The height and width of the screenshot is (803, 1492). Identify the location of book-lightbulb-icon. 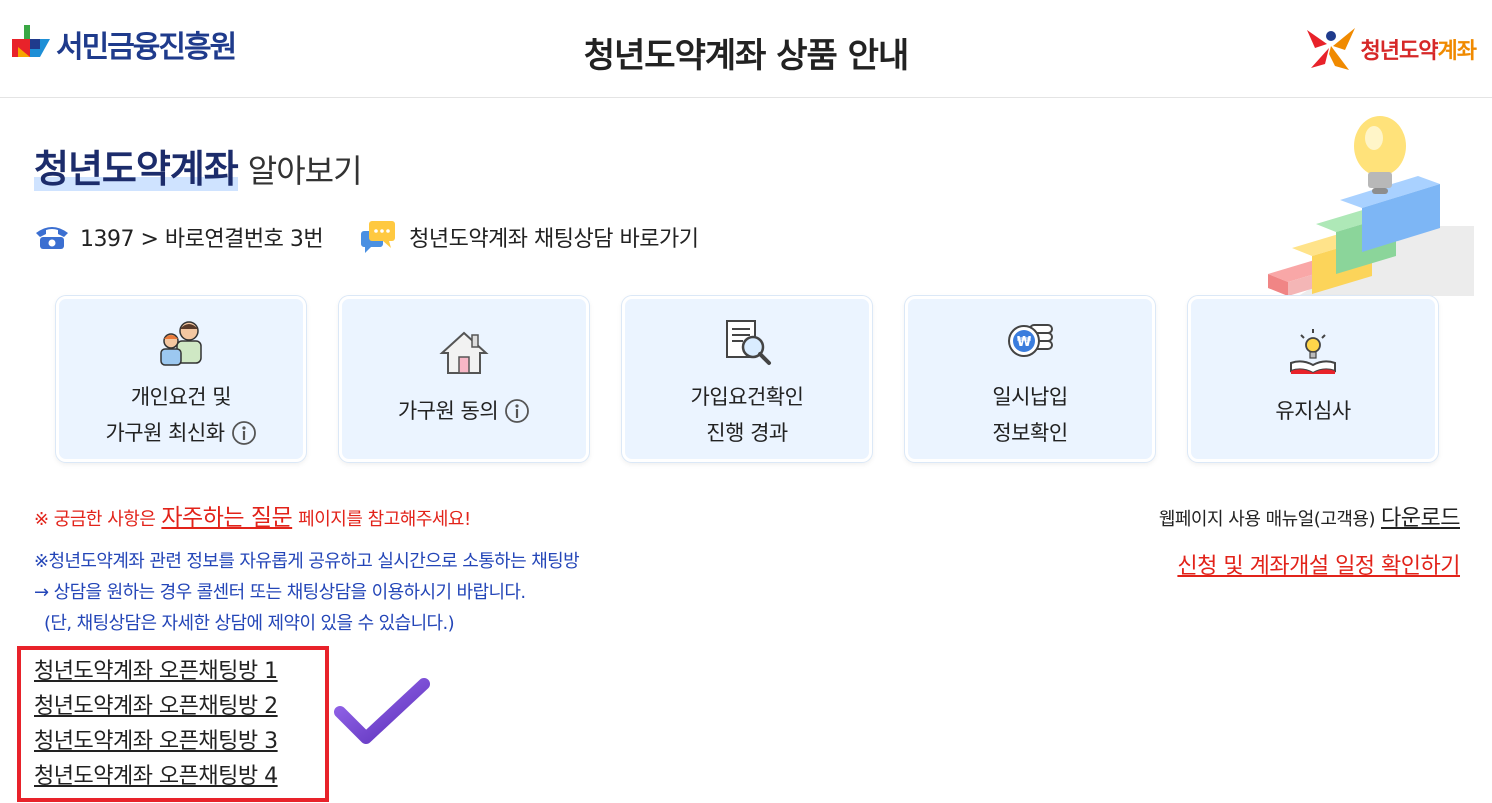
(1313, 352).